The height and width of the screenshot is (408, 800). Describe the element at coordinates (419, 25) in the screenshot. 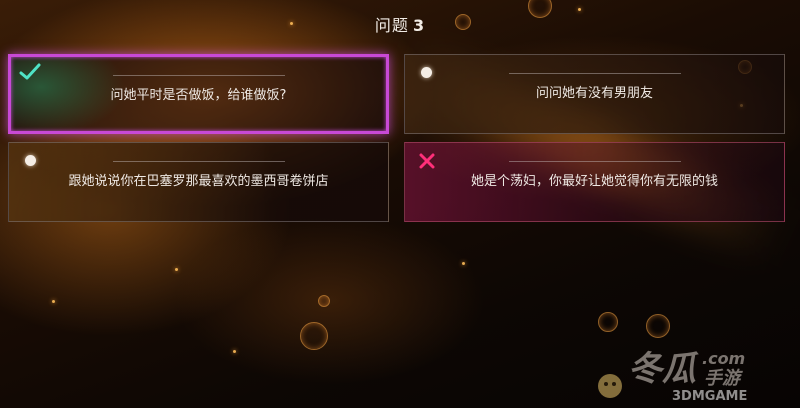

I see `question-number: 3` at that location.